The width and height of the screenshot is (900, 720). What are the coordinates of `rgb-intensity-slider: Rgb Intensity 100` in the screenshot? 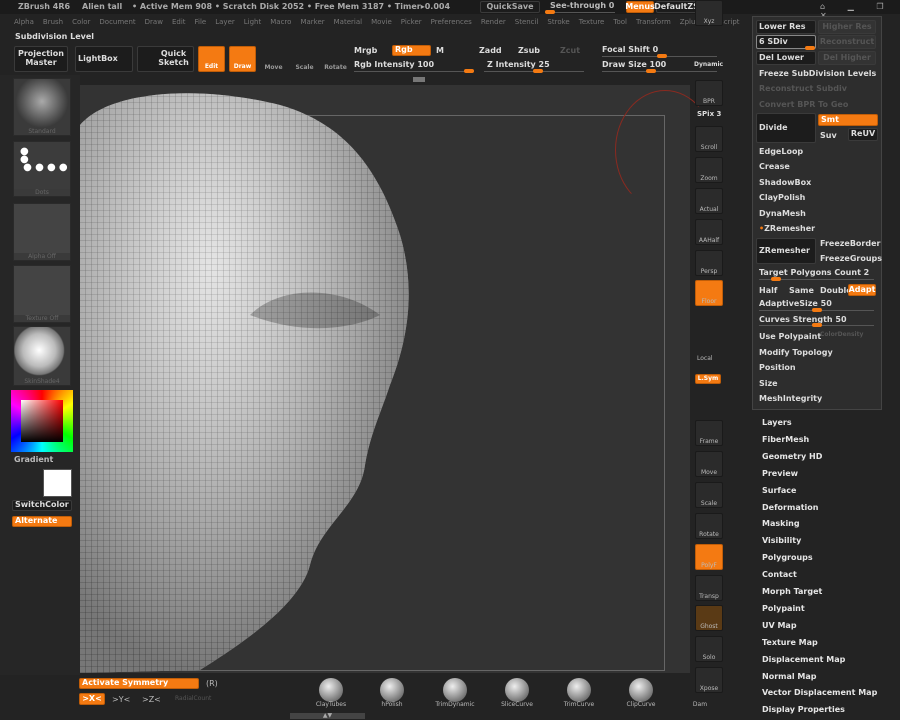 It's located at (394, 64).